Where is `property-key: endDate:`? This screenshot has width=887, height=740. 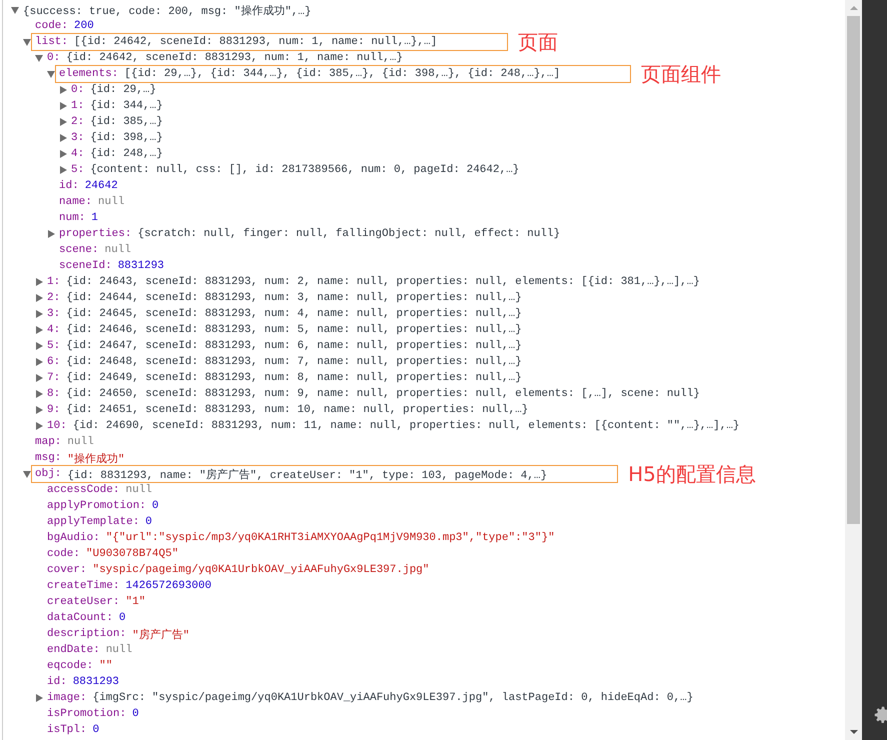 property-key: endDate: is located at coordinates (73, 650).